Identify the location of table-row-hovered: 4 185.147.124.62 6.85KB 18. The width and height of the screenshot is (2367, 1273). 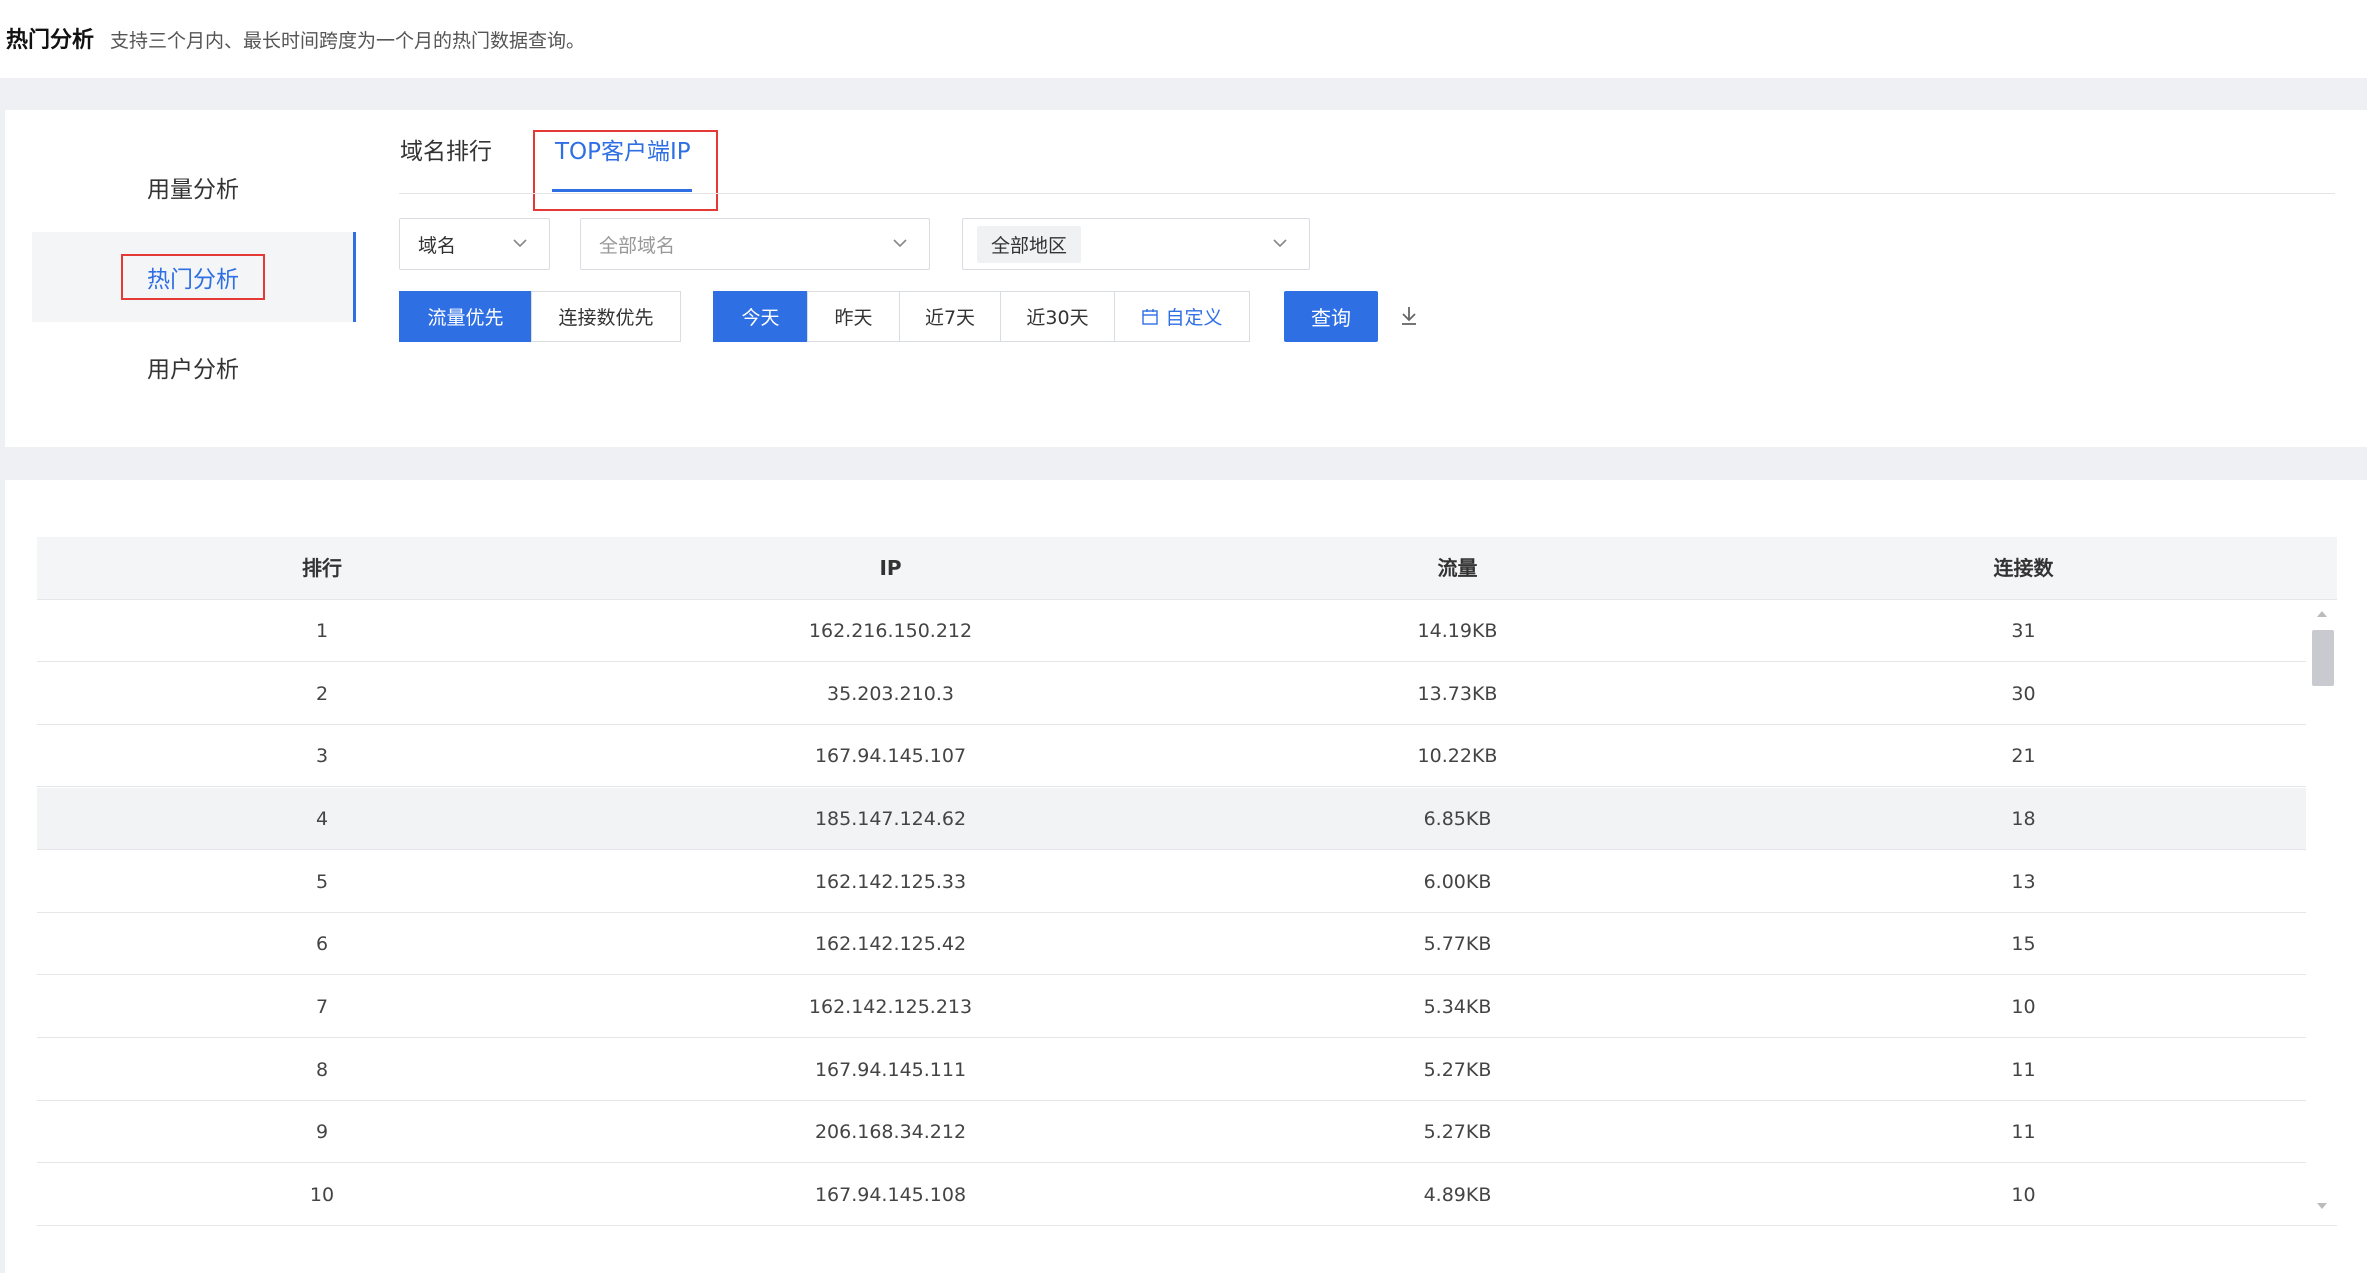
(1171, 819).